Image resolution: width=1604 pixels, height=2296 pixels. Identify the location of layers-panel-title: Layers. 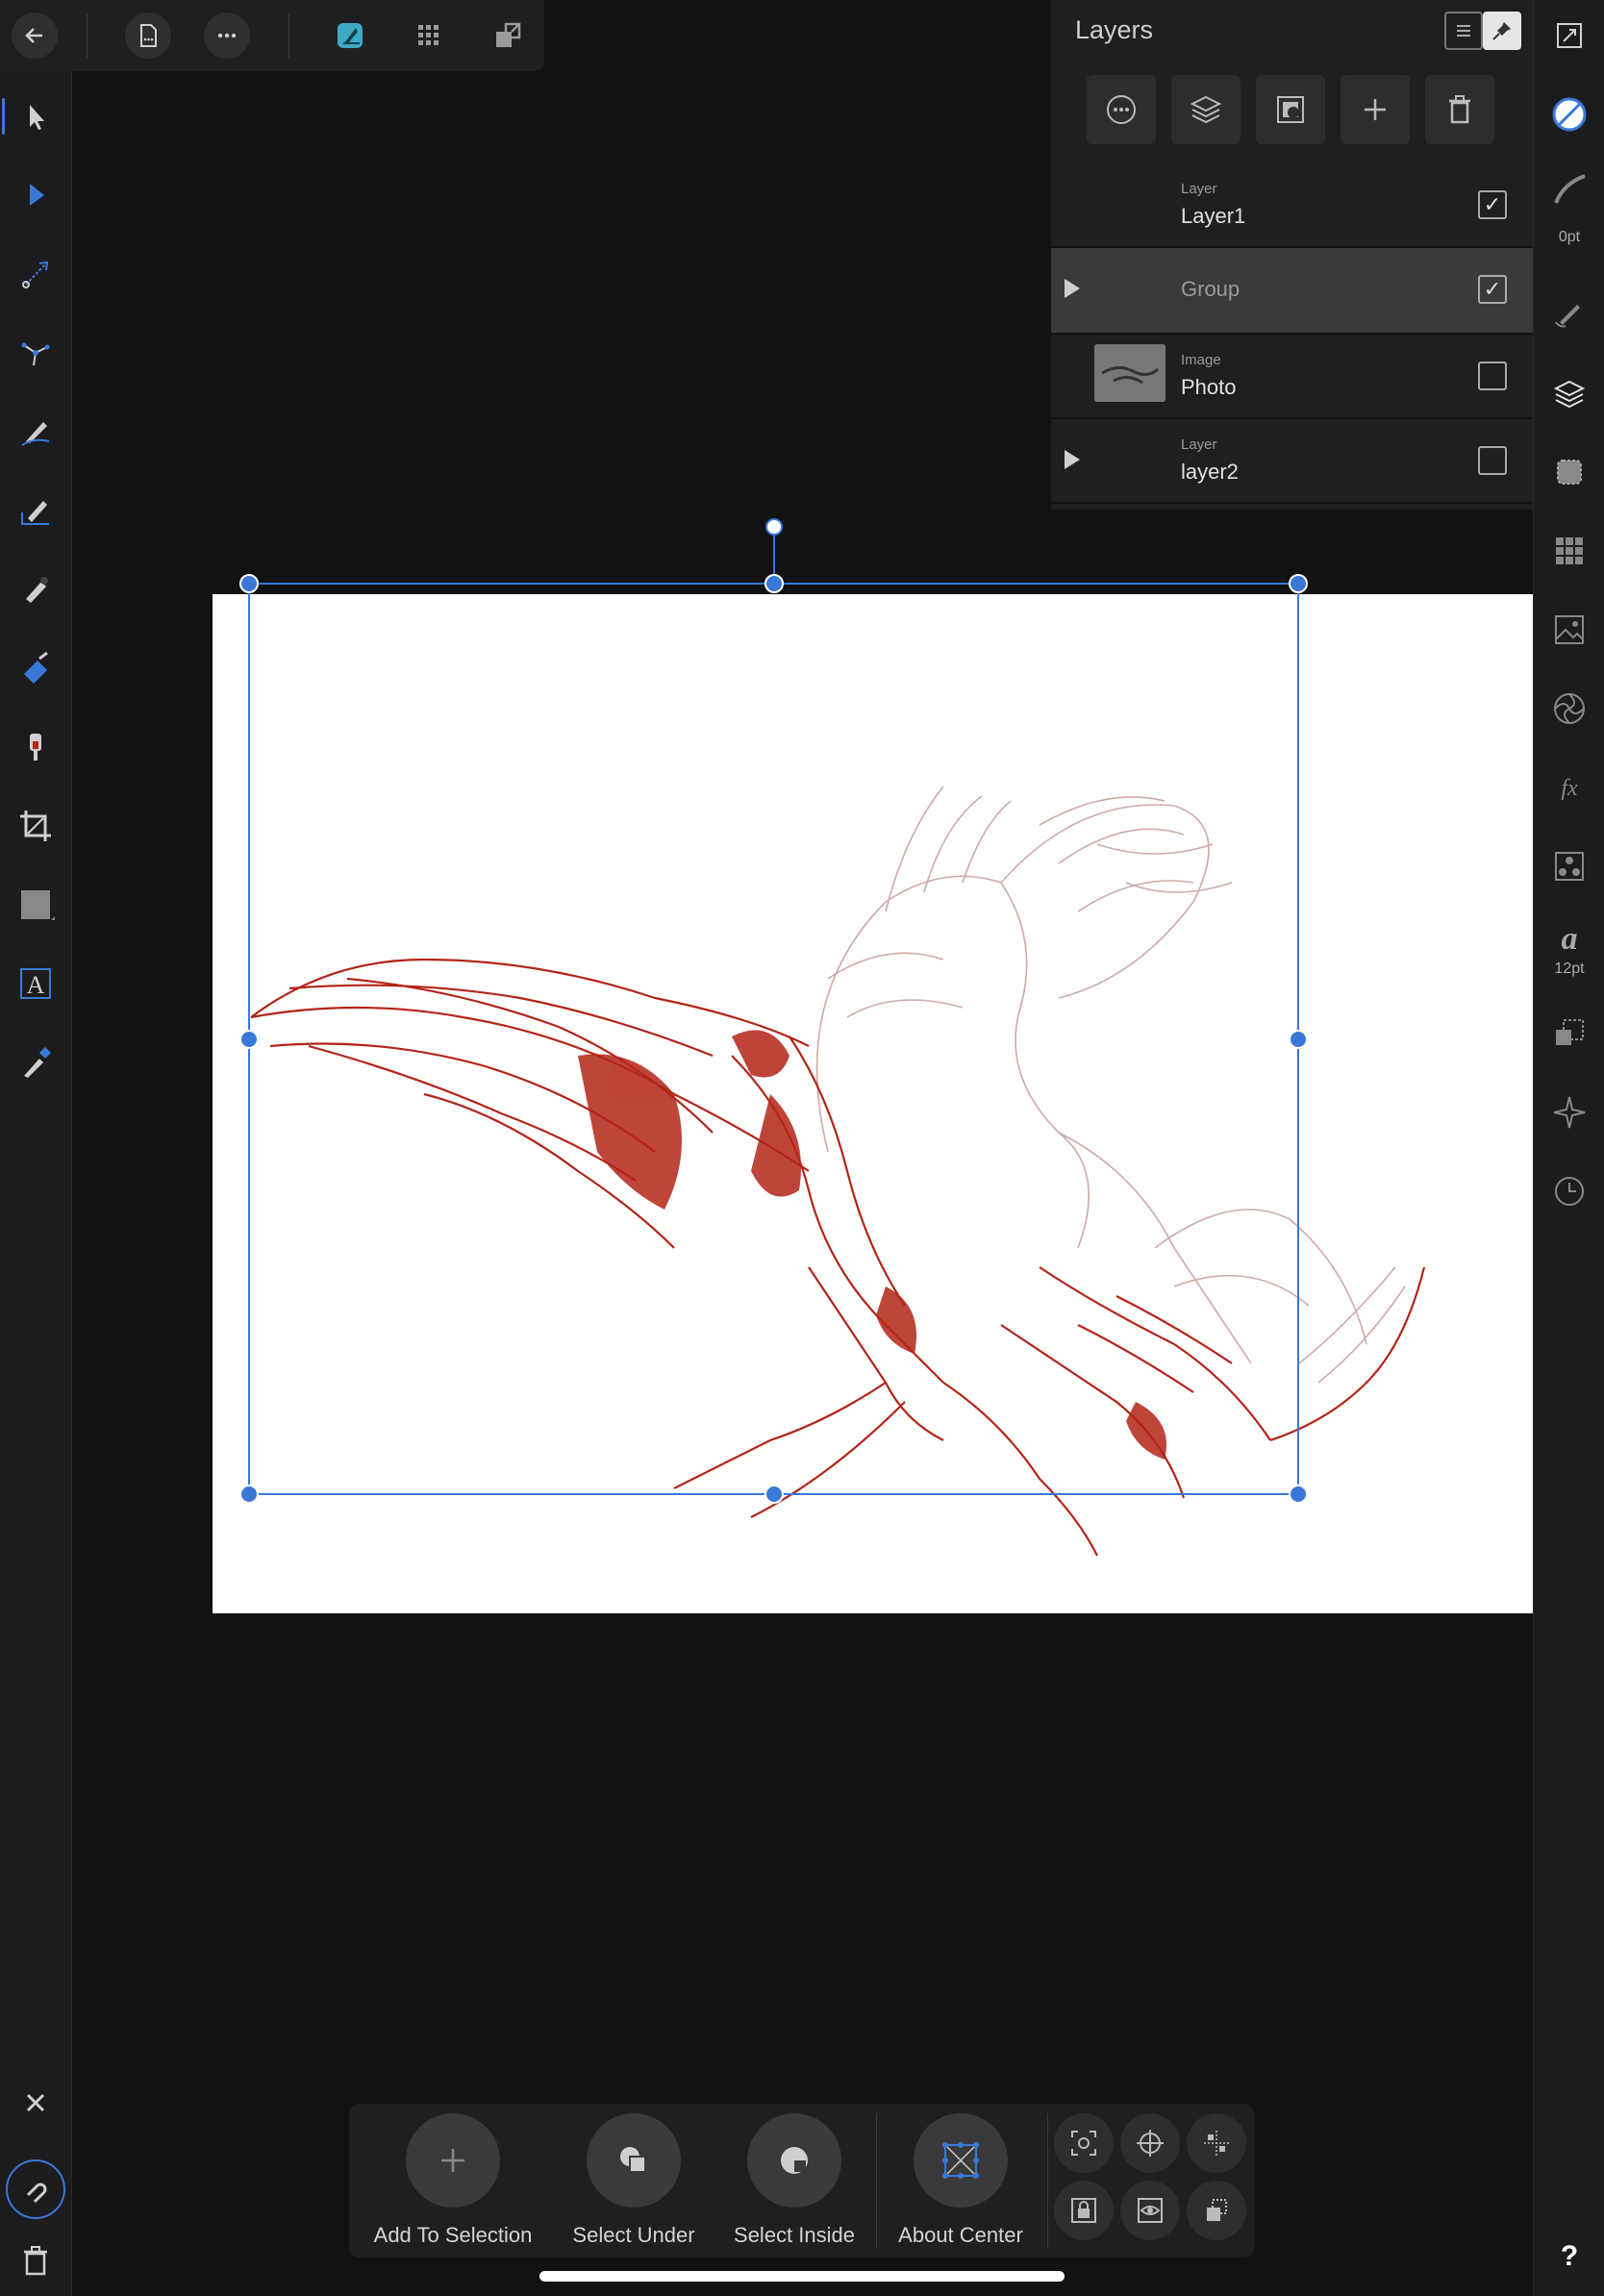
(1114, 29).